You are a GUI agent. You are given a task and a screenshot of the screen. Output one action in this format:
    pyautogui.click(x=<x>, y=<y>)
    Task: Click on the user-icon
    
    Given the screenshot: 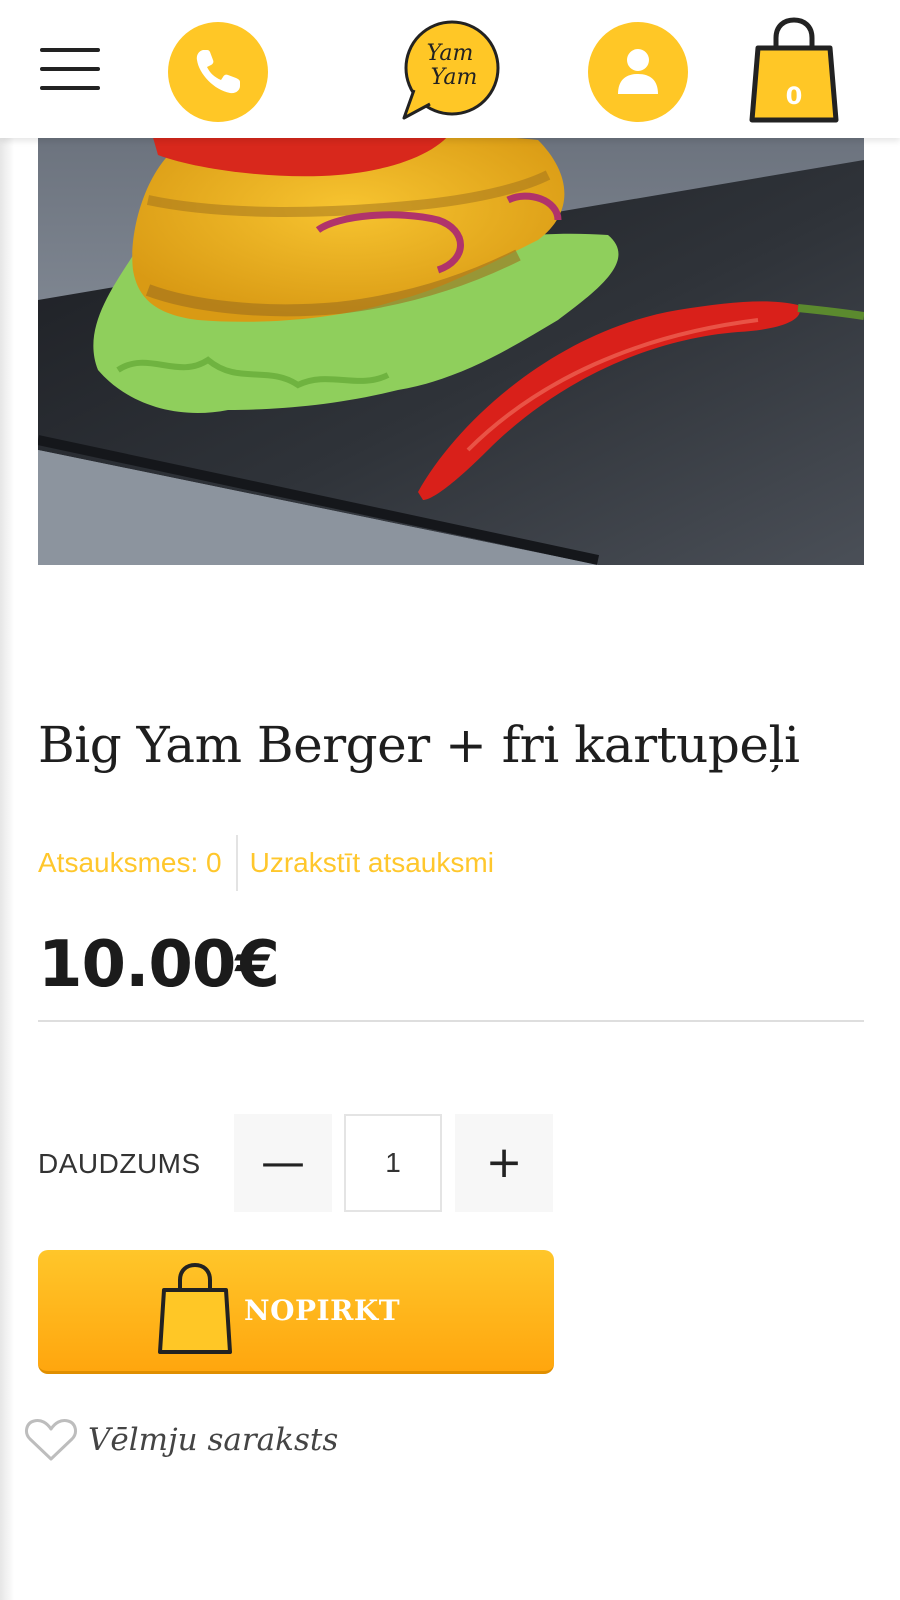 What is the action you would take?
    pyautogui.click(x=638, y=71)
    